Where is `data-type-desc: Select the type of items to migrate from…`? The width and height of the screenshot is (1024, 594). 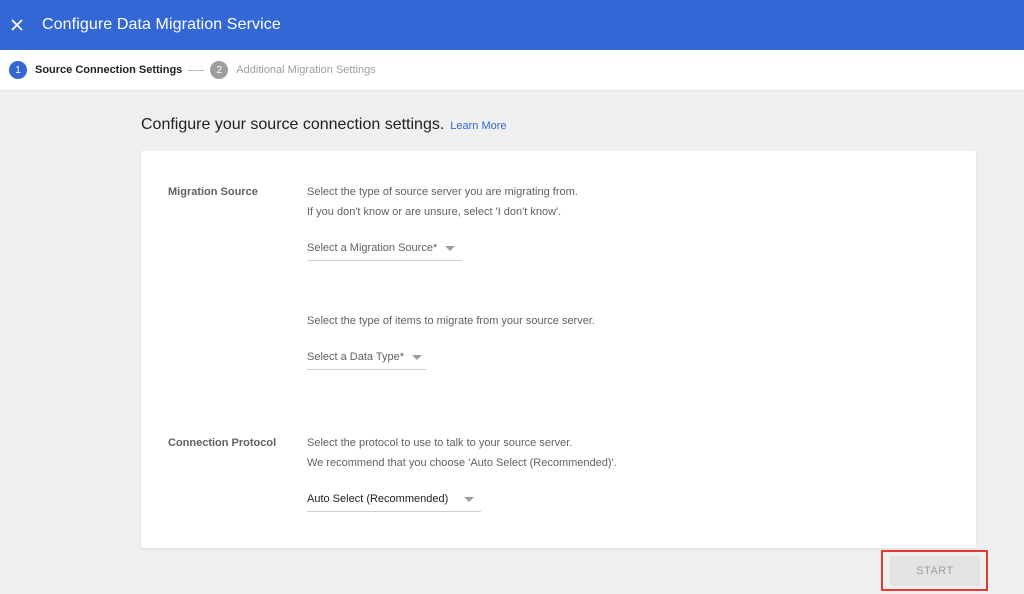 data-type-desc: Select the type of items to migrate from… is located at coordinates (451, 321).